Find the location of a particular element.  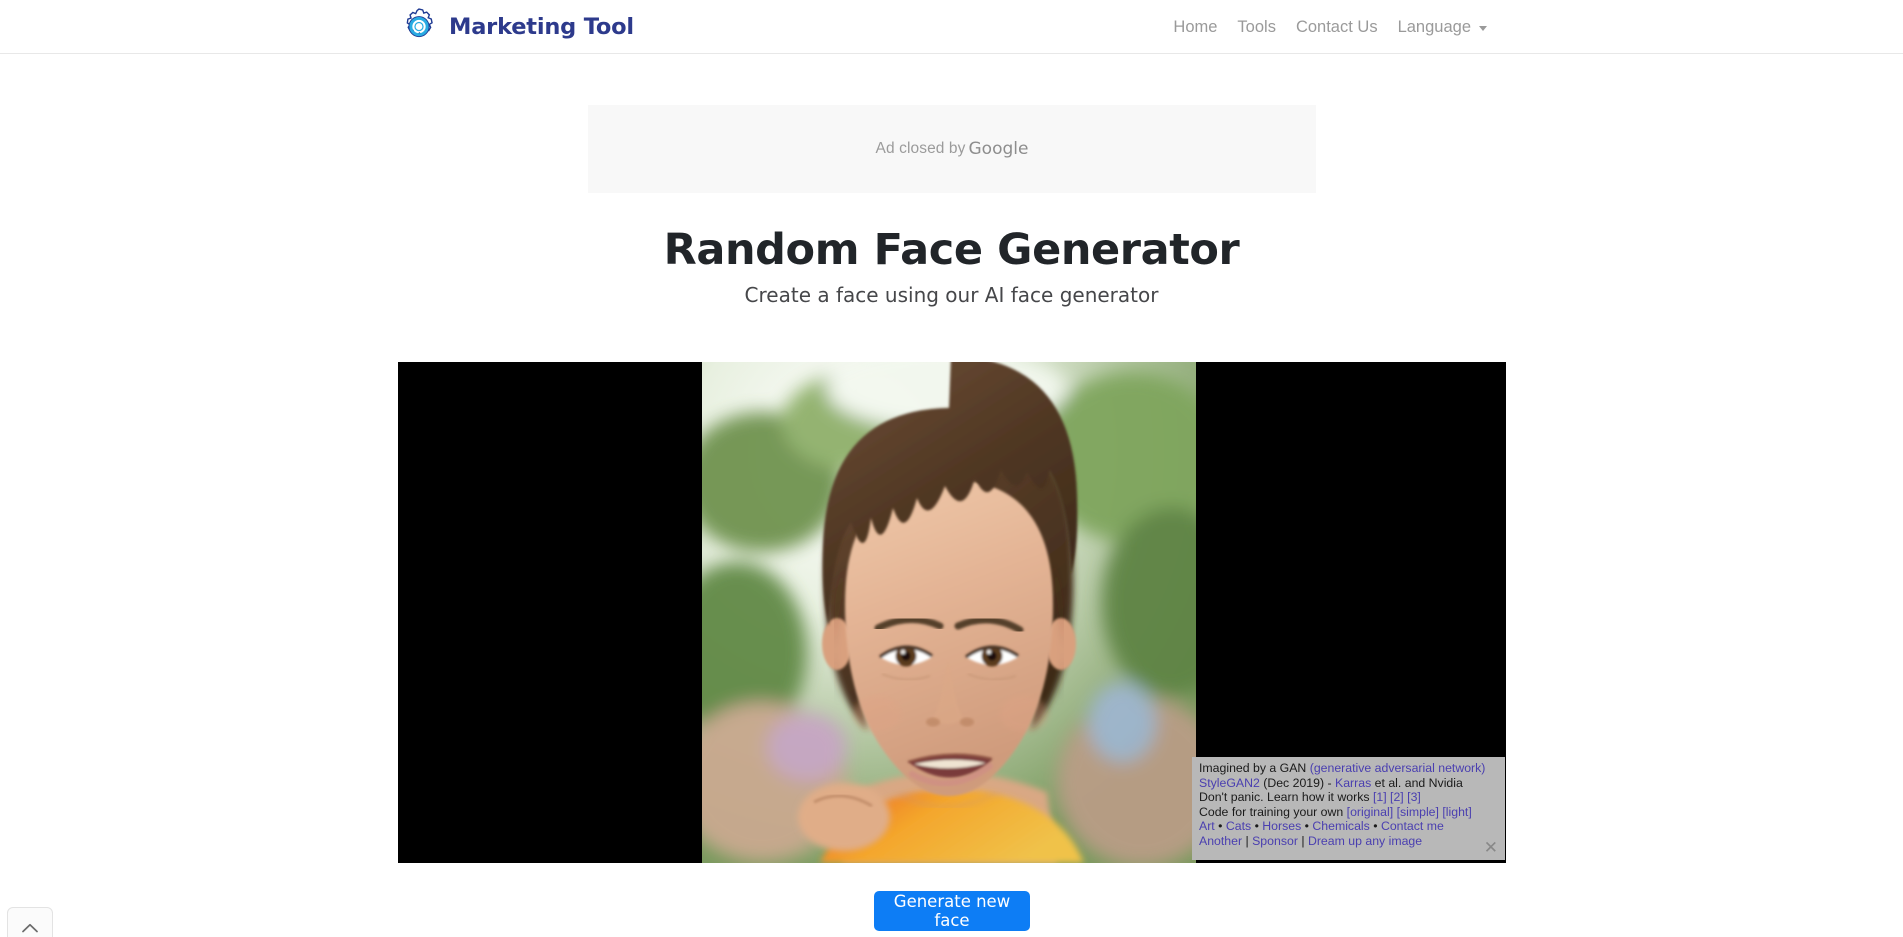

gan-text: et al. and Nvidia is located at coordinates (1417, 782).